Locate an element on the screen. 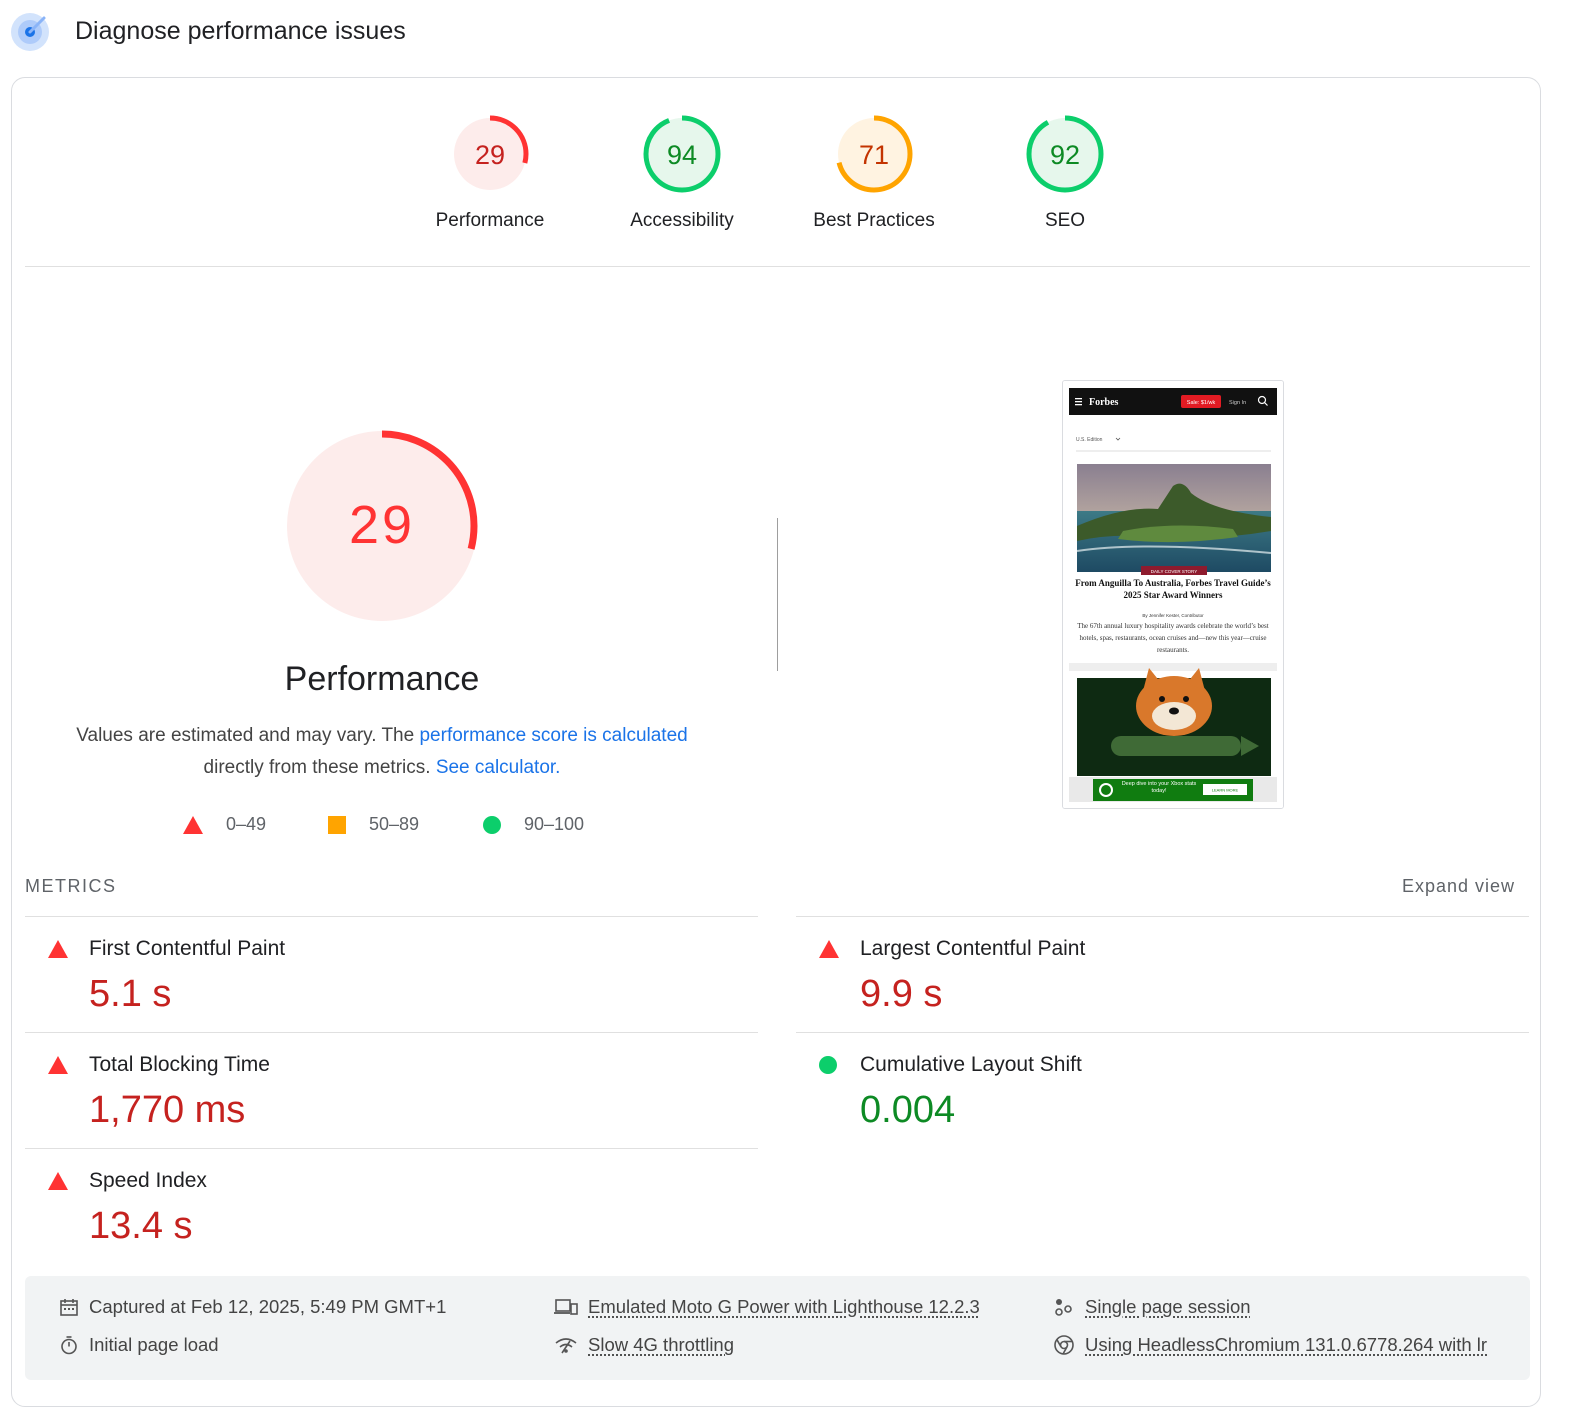 The height and width of the screenshot is (1407, 1572). svg-text: 92 is located at coordinates (1065, 155).